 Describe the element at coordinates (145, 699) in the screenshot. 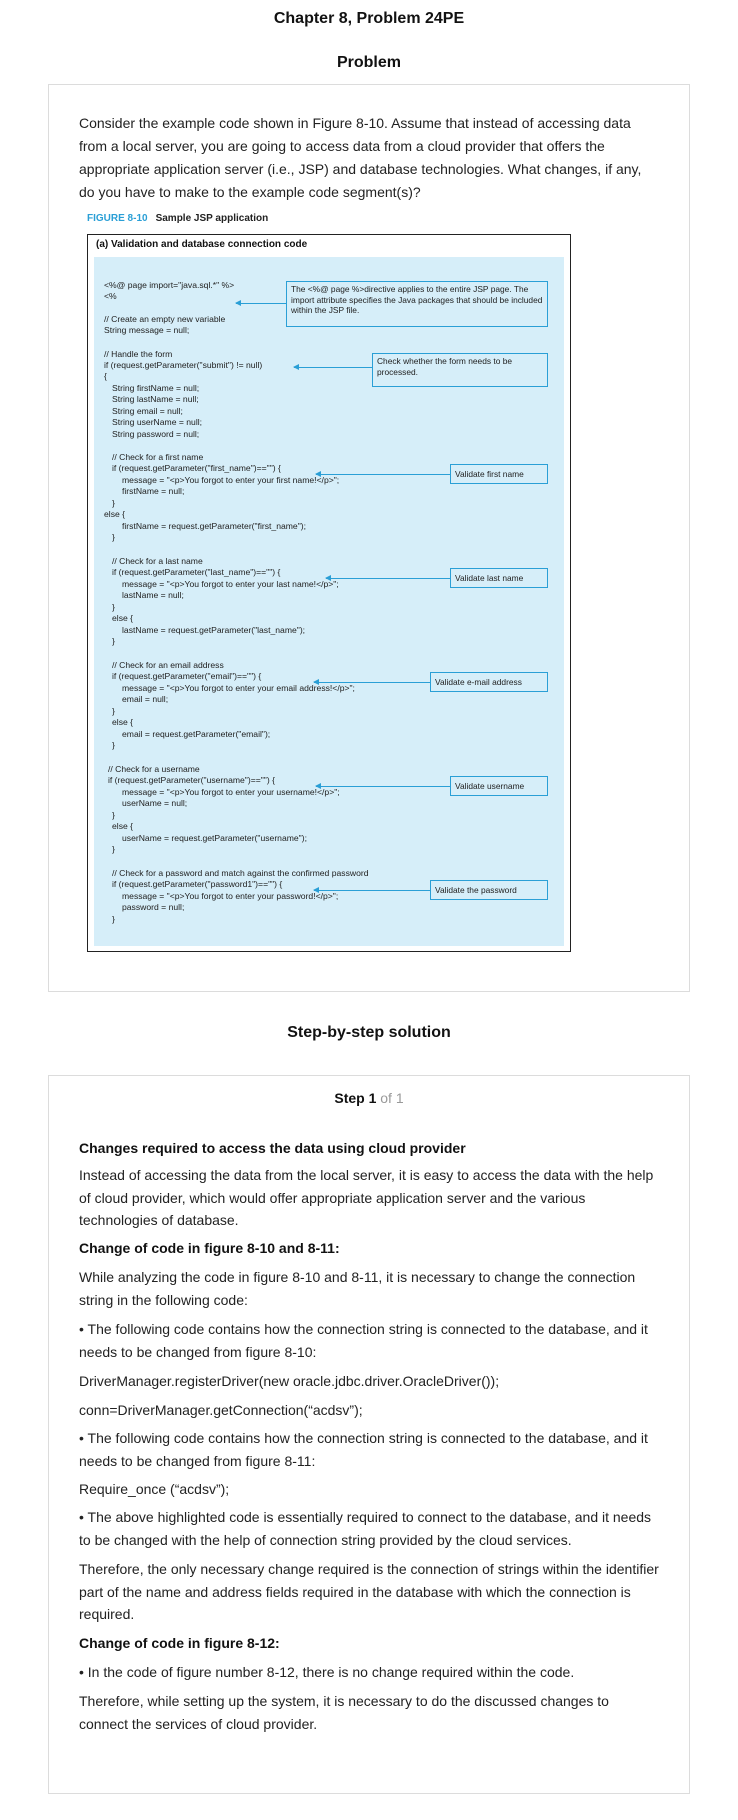

I see `code-line: email = null;` at that location.